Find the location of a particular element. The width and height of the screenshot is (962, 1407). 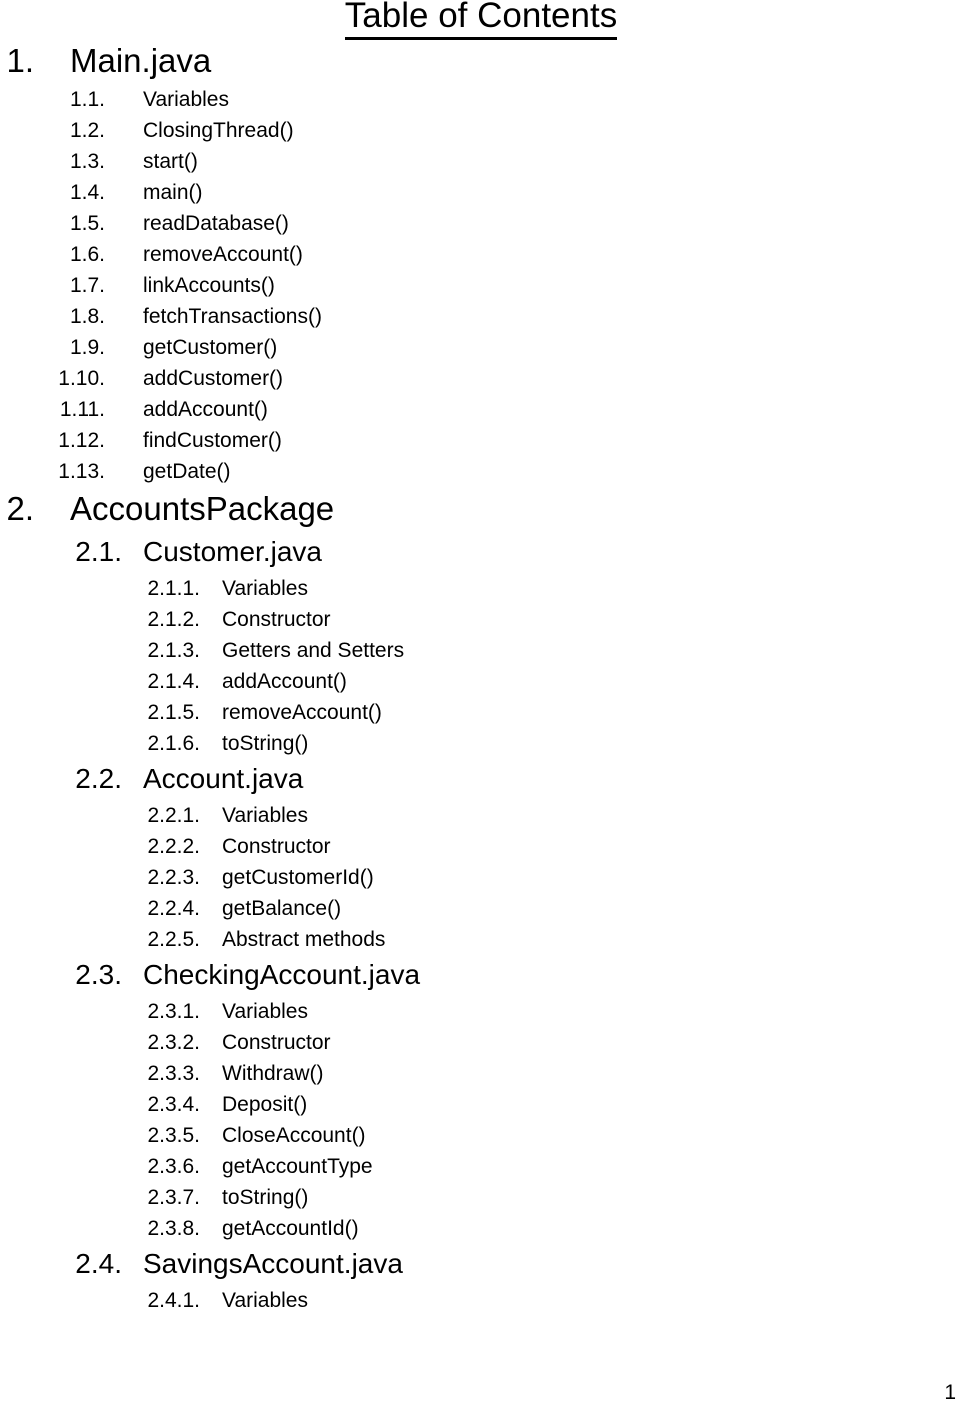

toc-entry-label: addCustomer() is located at coordinates (213, 378).